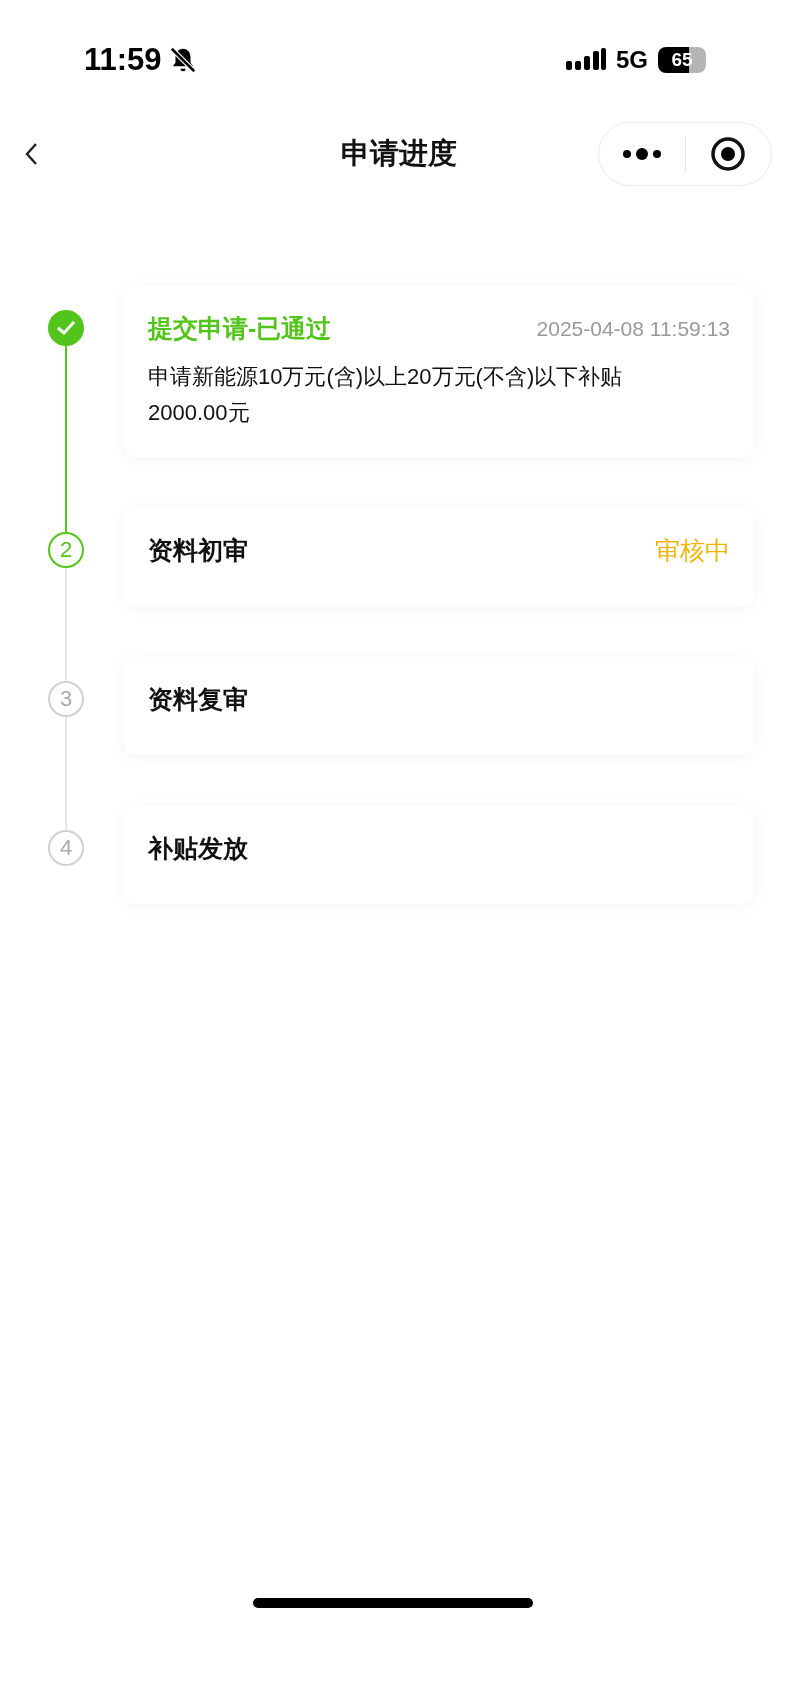  What do you see at coordinates (198, 550) in the screenshot?
I see `step-title: 资料初审` at bounding box center [198, 550].